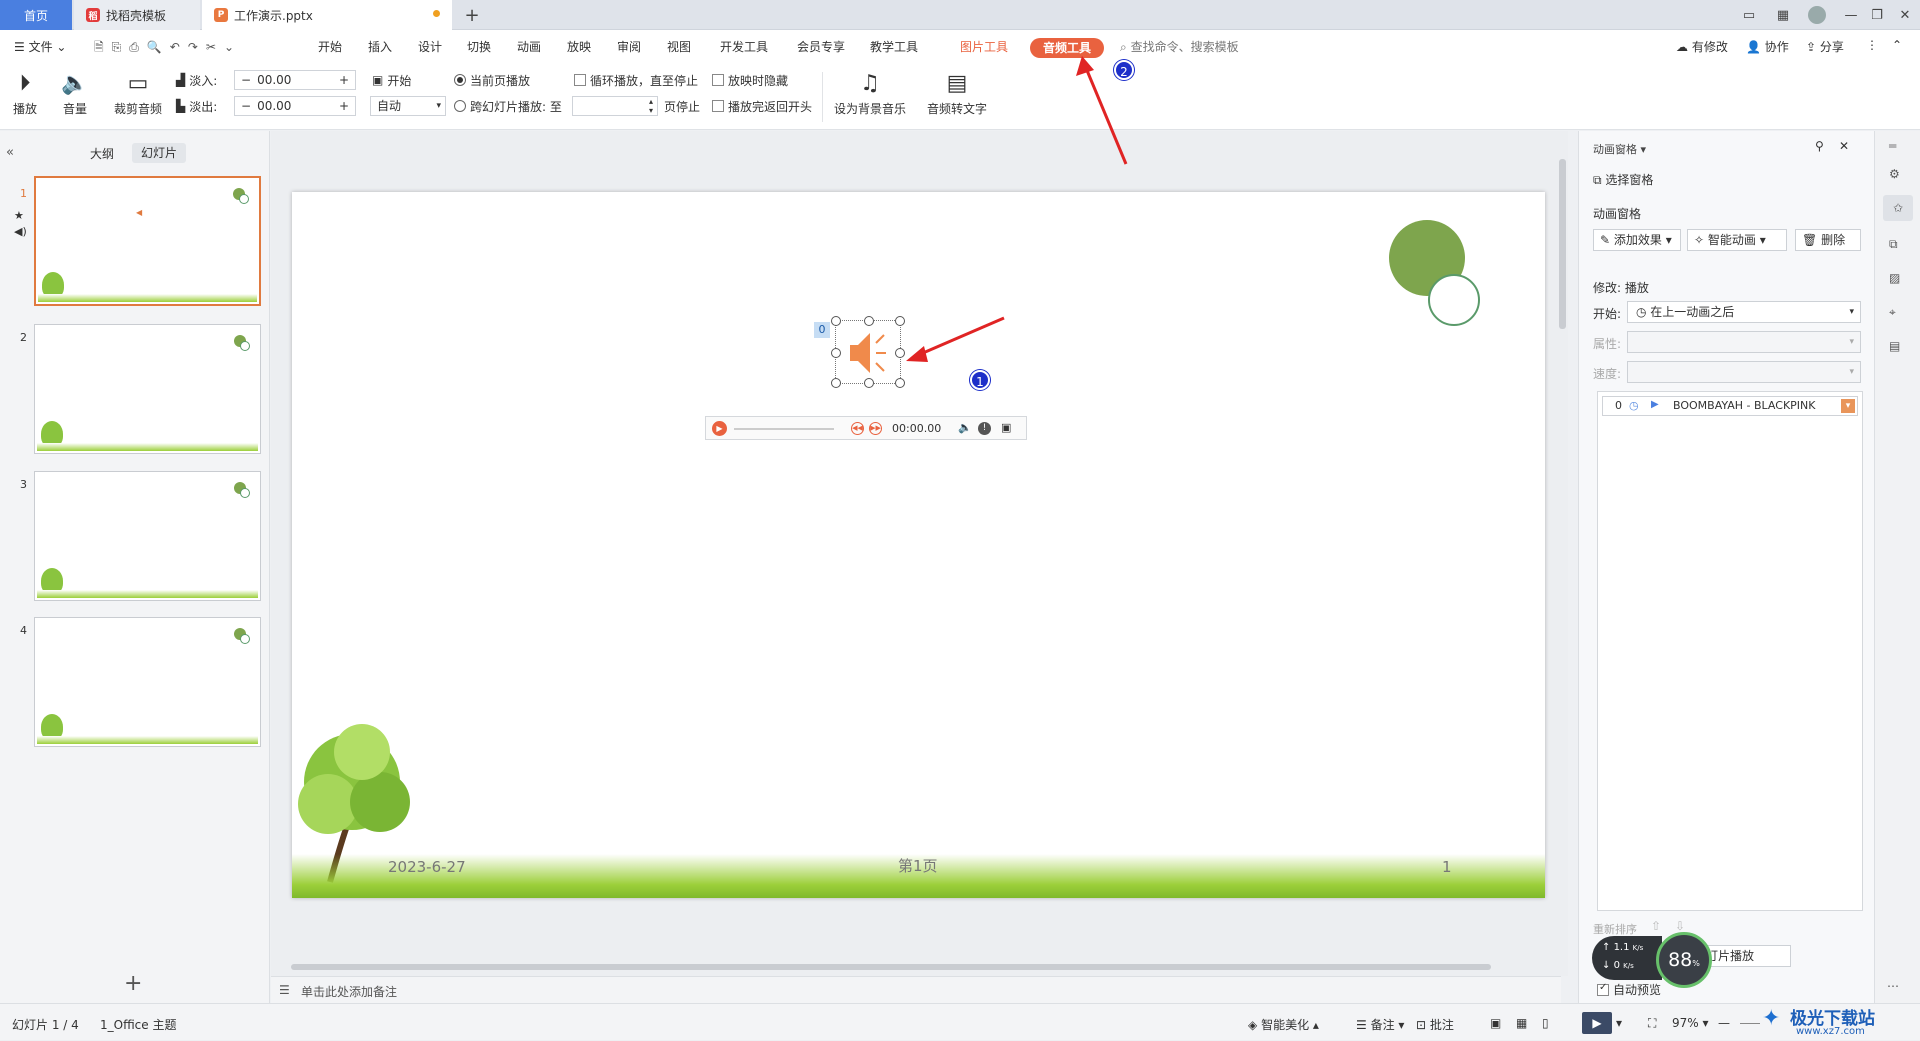  What do you see at coordinates (965, 427) in the screenshot?
I see `player-volume-icon: 🔈` at bounding box center [965, 427].